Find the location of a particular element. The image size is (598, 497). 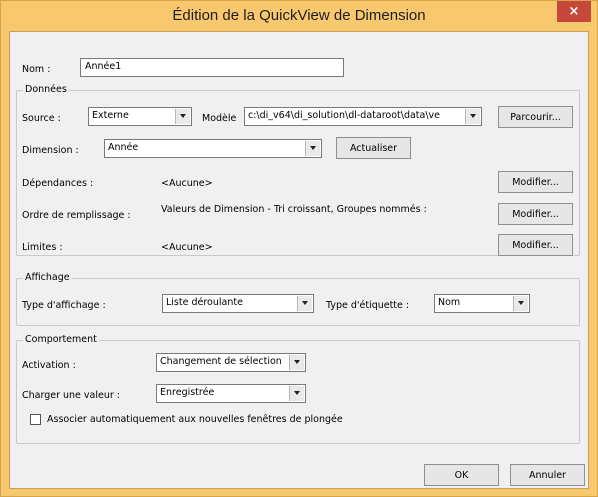

activation-select: Changement de sélection is located at coordinates (231, 362).